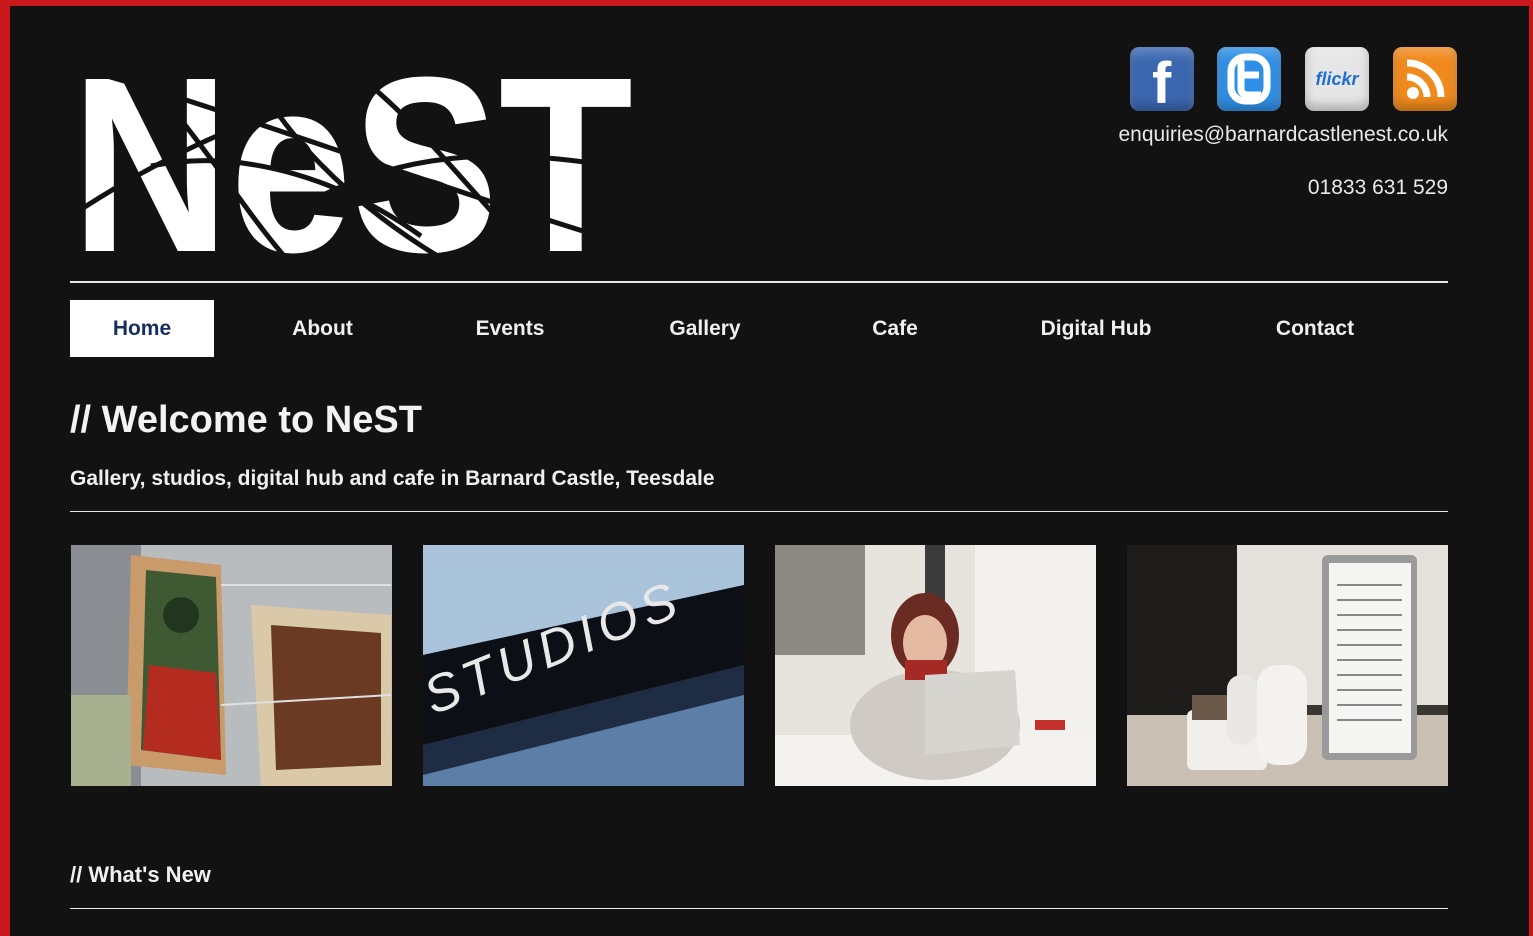 This screenshot has height=936, width=1533. Describe the element at coordinates (1287, 665) in the screenshot. I see `cafe-table-photo` at that location.